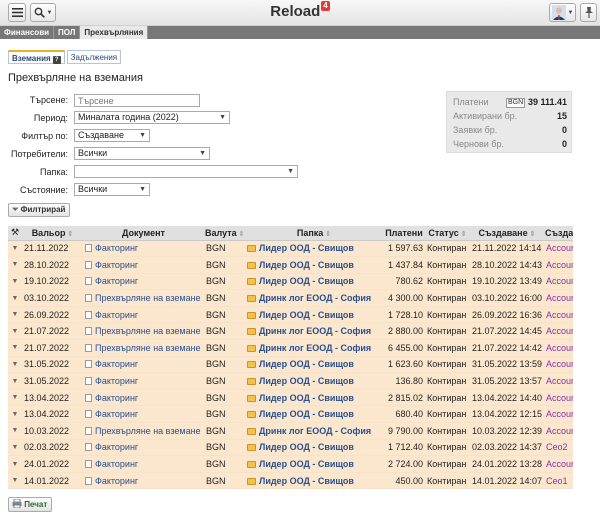 The image size is (600, 517). What do you see at coordinates (137, 100) in the screenshot?
I see `search-input` at bounding box center [137, 100].